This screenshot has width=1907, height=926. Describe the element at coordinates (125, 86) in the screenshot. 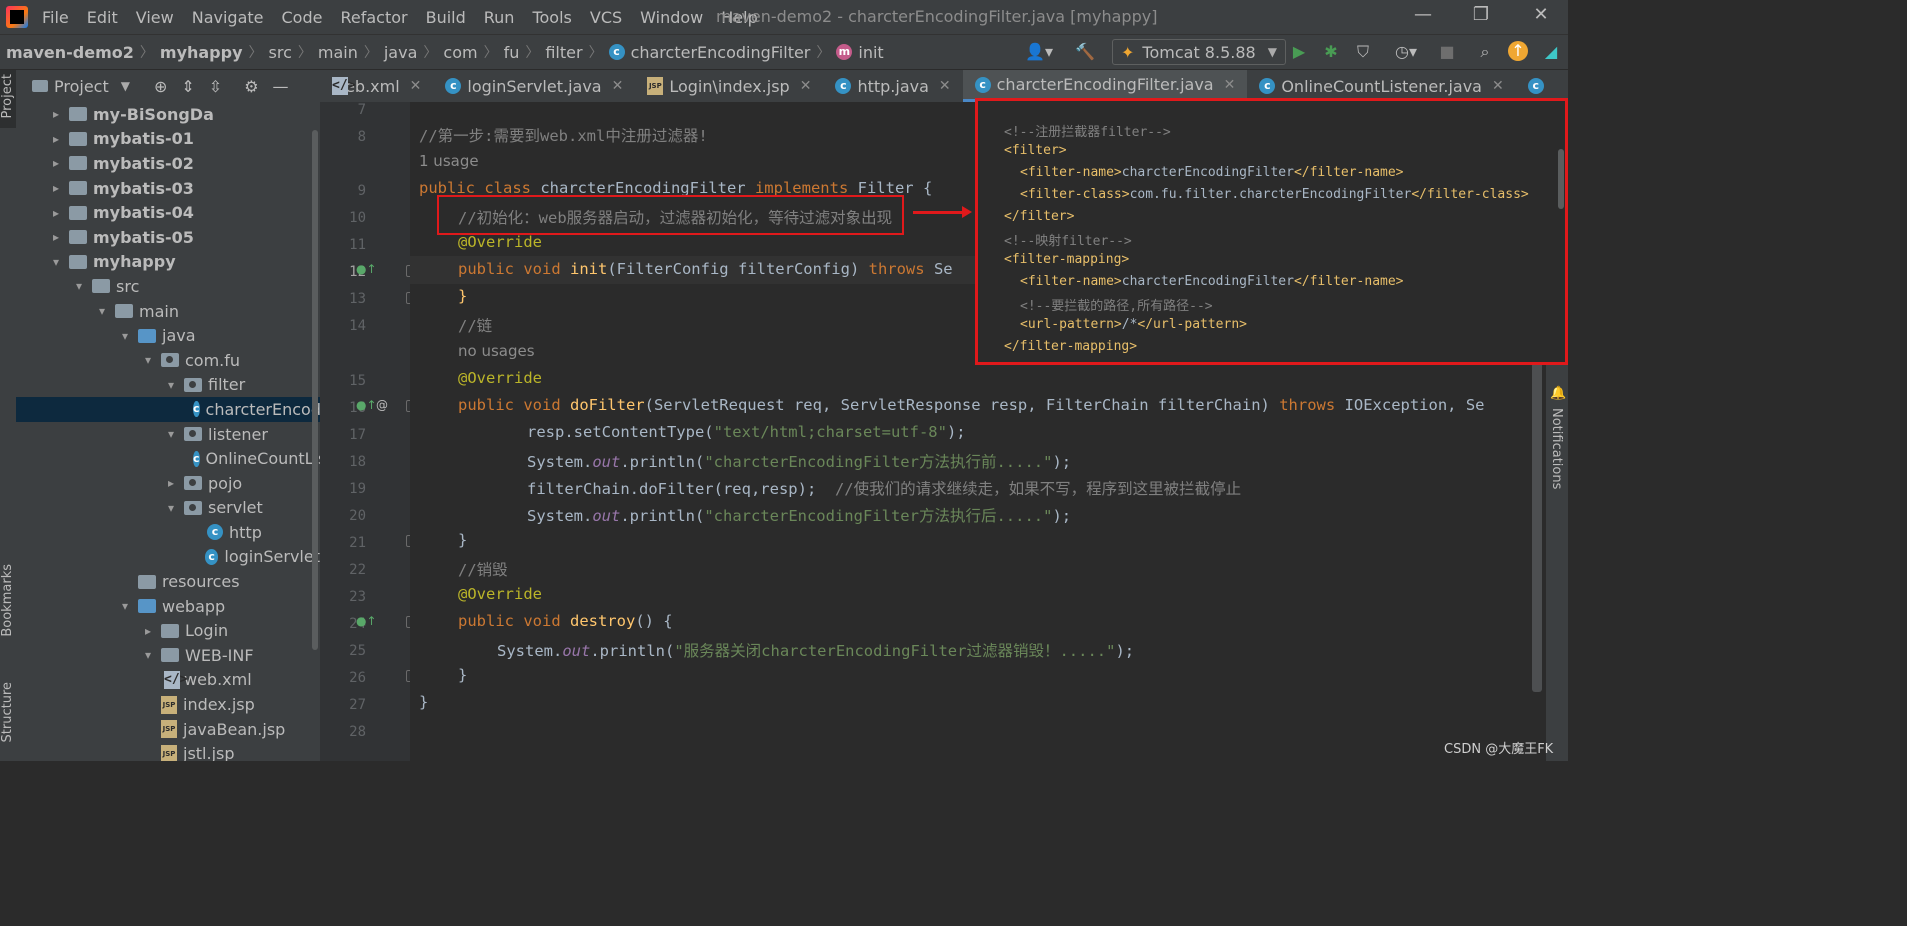

I see `chevron-down-icon: ▼` at that location.